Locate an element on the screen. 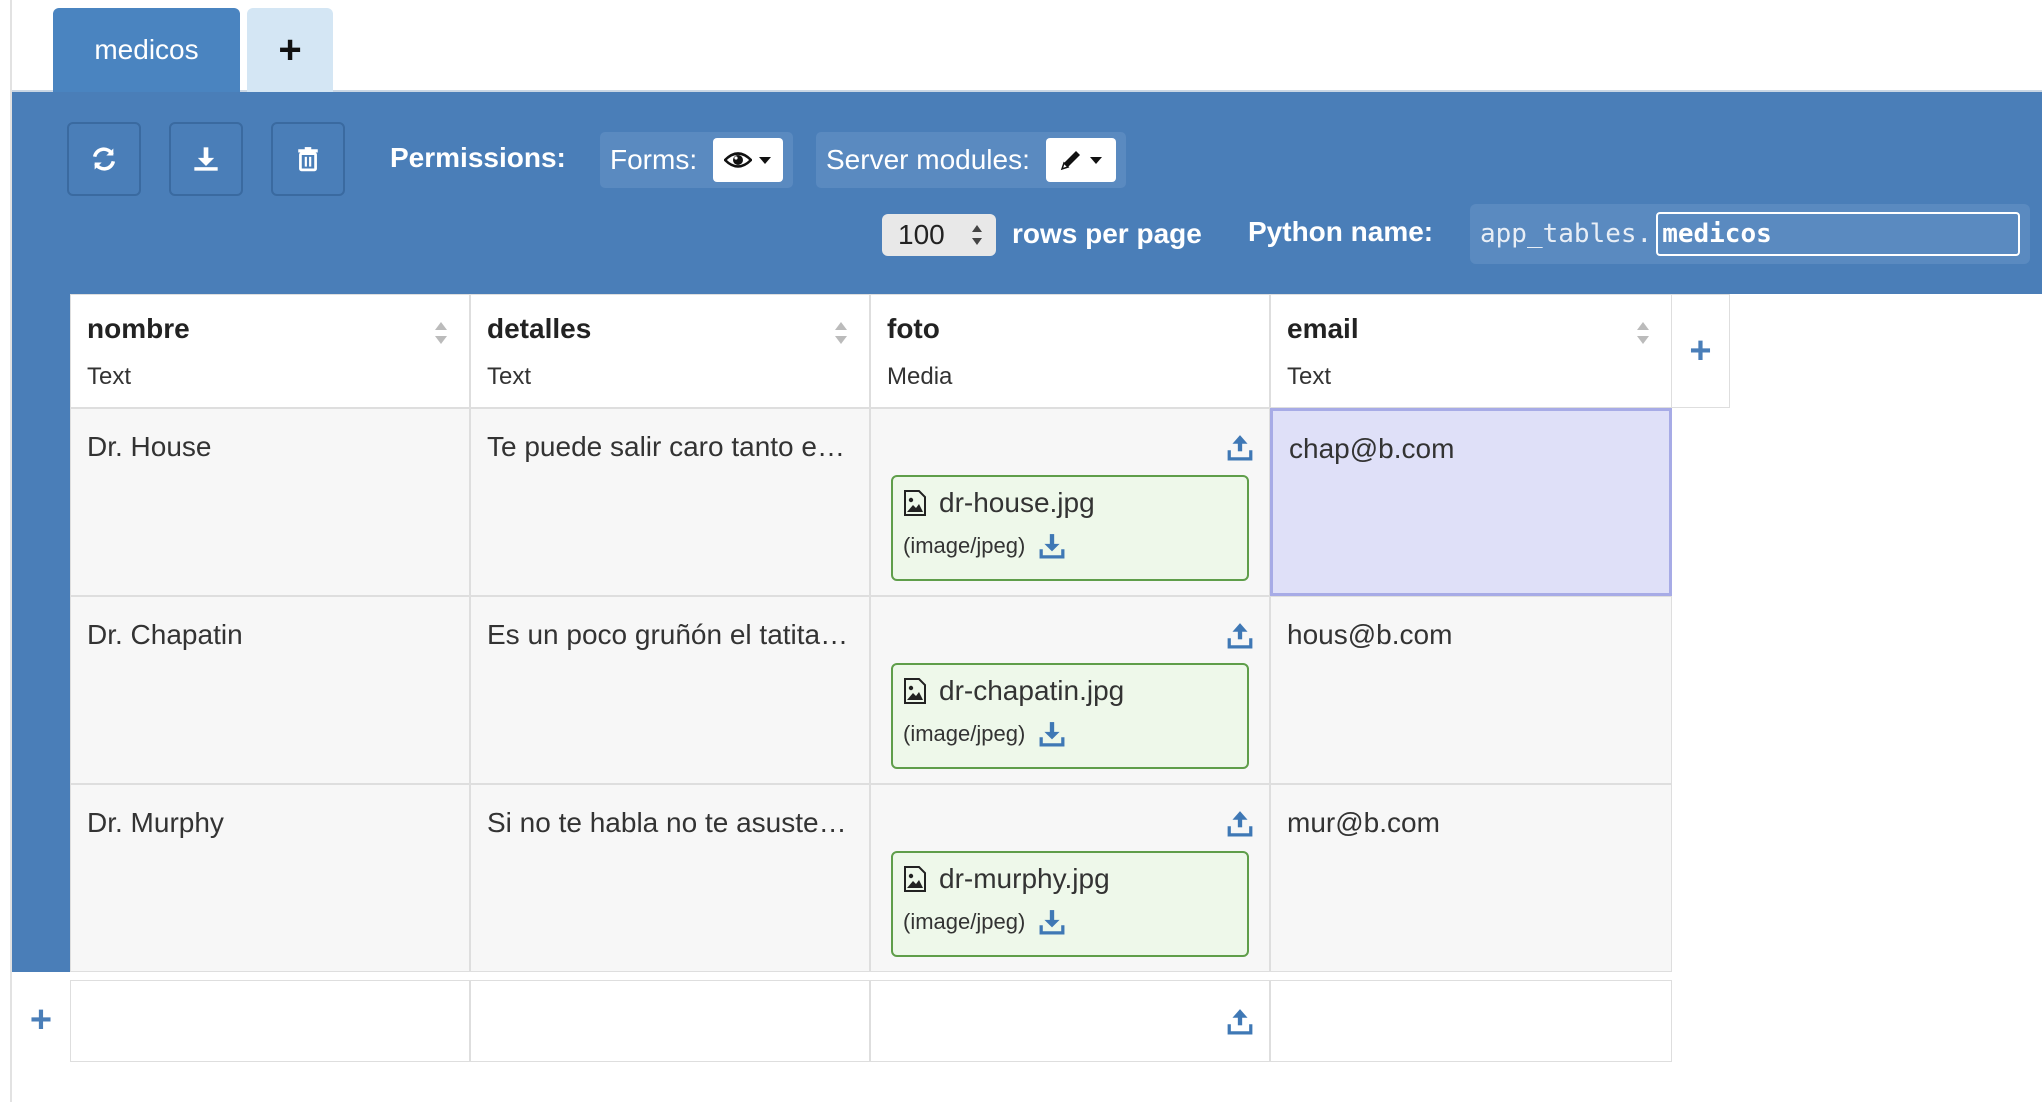 This screenshot has height=1102, width=2042. column-header-nombre: nombre Text is located at coordinates (270, 351).